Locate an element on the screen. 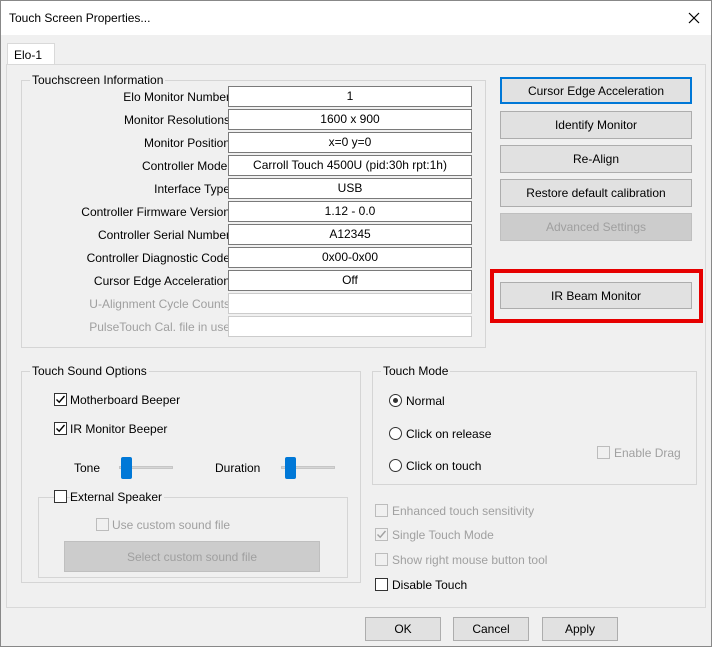 The height and width of the screenshot is (647, 712). radio-normal-label: Normal is located at coordinates (425, 401).